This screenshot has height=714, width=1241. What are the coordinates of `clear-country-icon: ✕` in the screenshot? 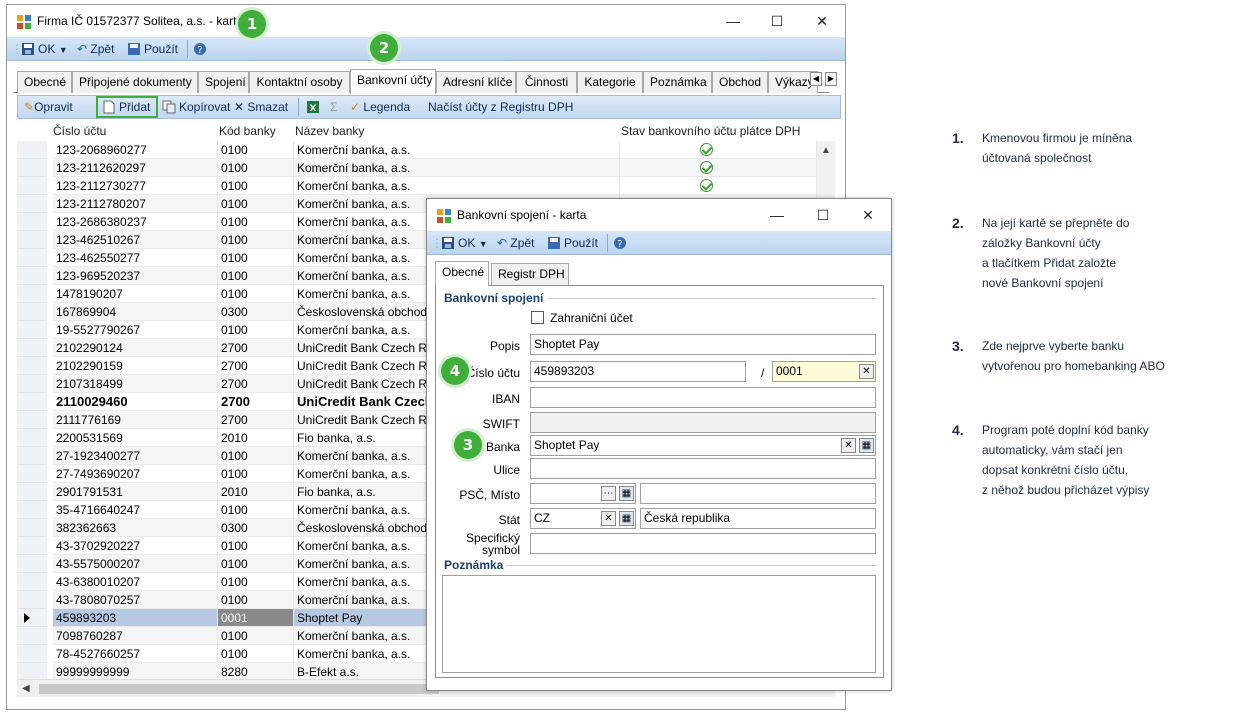 It's located at (608, 518).